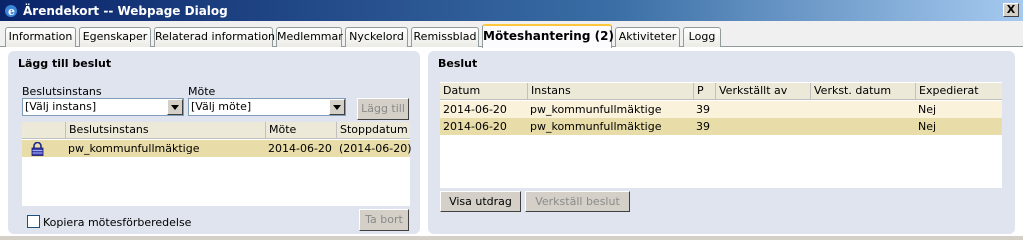 The image size is (1023, 240). Describe the element at coordinates (42, 148) in the screenshot. I see `lock-icon` at that location.